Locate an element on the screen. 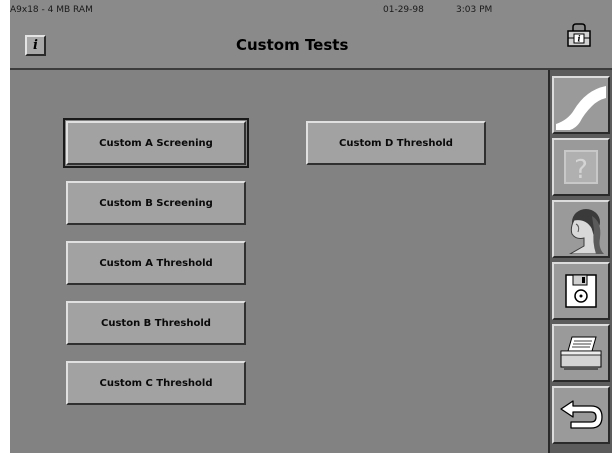 The height and width of the screenshot is (453, 612). save-disk-icon is located at coordinates (581, 291).